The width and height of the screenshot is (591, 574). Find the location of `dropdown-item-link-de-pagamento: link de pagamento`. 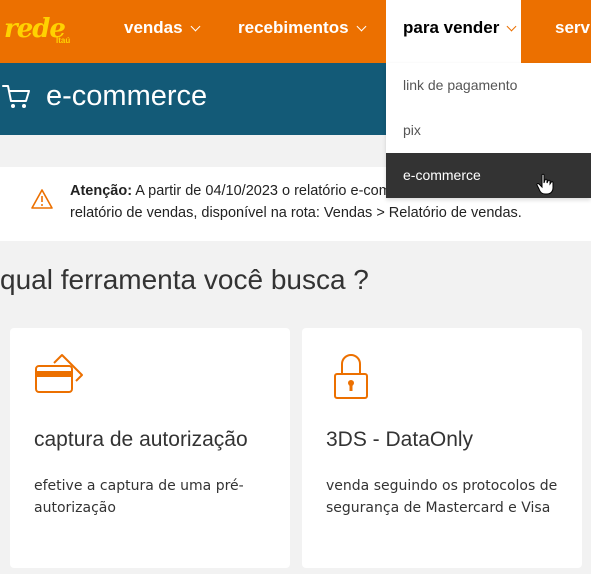

dropdown-item-link-de-pagamento: link de pagamento is located at coordinates (488, 85).